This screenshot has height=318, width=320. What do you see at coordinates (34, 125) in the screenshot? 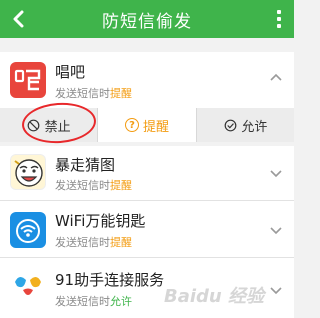
I see `block-icon` at bounding box center [34, 125].